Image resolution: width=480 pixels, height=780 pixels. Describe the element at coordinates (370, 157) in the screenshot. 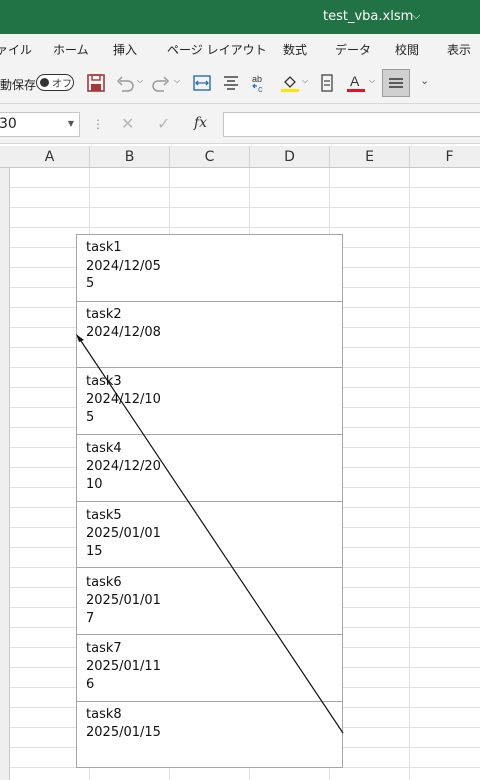

I see `column-header-e: E` at that location.